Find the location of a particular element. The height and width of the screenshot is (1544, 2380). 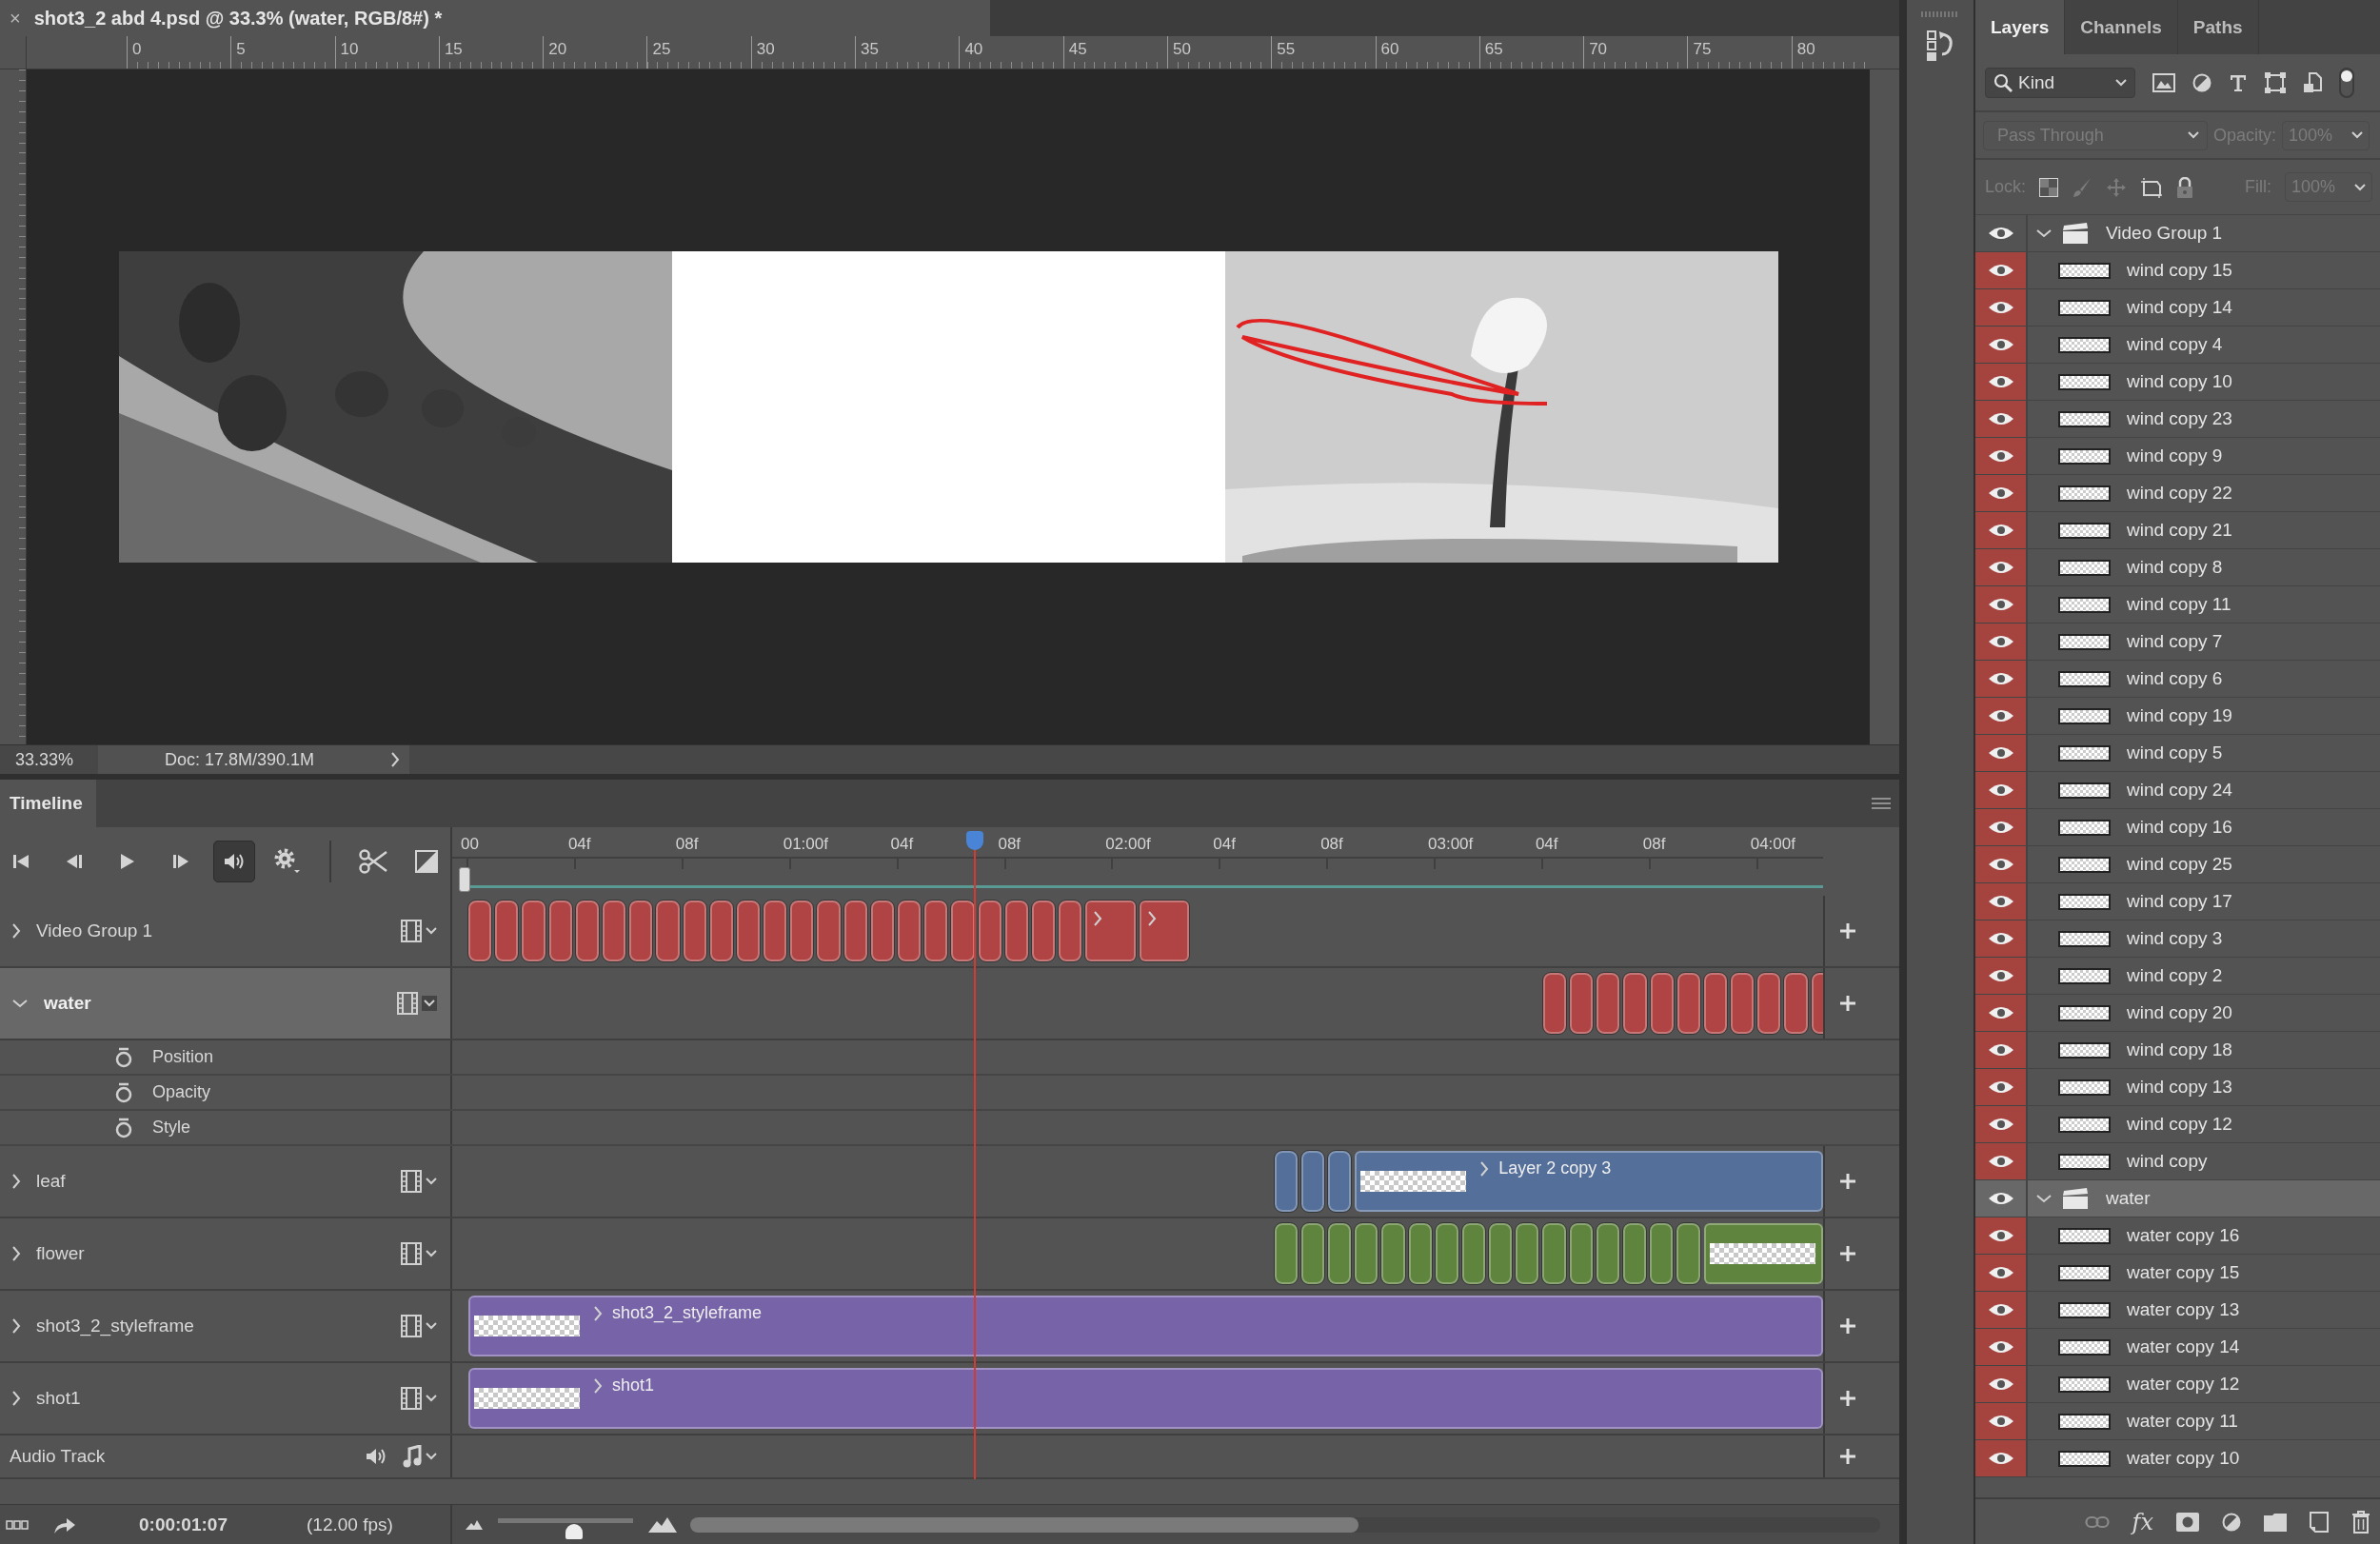

stopwatch-icon is located at coordinates (124, 1092).